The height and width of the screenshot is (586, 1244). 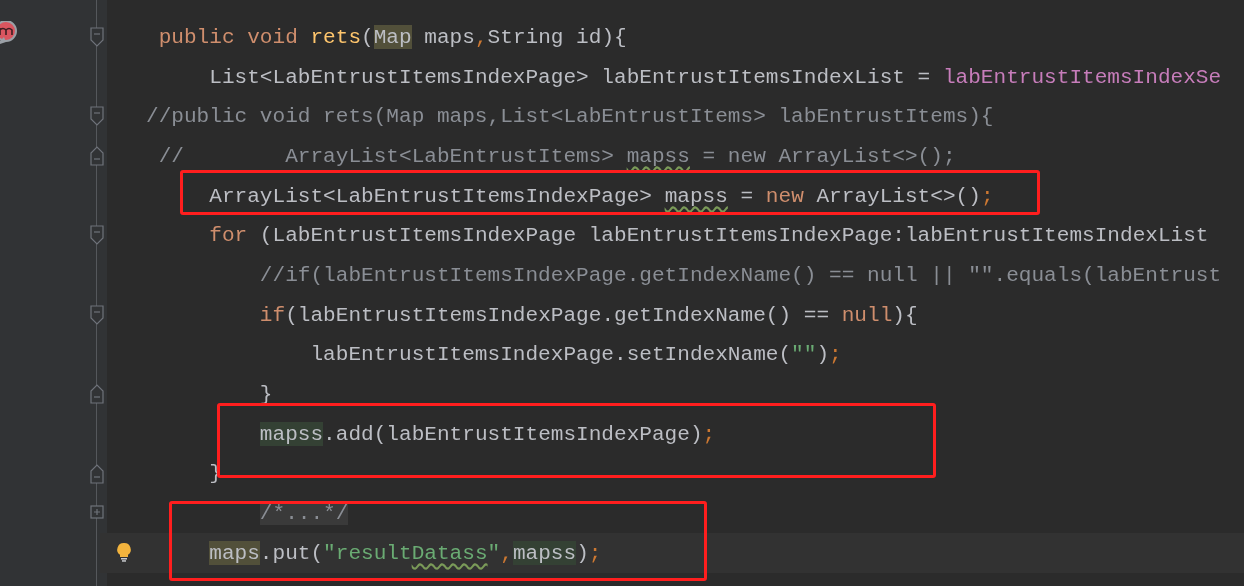 What do you see at coordinates (9, 34) in the screenshot?
I see `method-icon` at bounding box center [9, 34].